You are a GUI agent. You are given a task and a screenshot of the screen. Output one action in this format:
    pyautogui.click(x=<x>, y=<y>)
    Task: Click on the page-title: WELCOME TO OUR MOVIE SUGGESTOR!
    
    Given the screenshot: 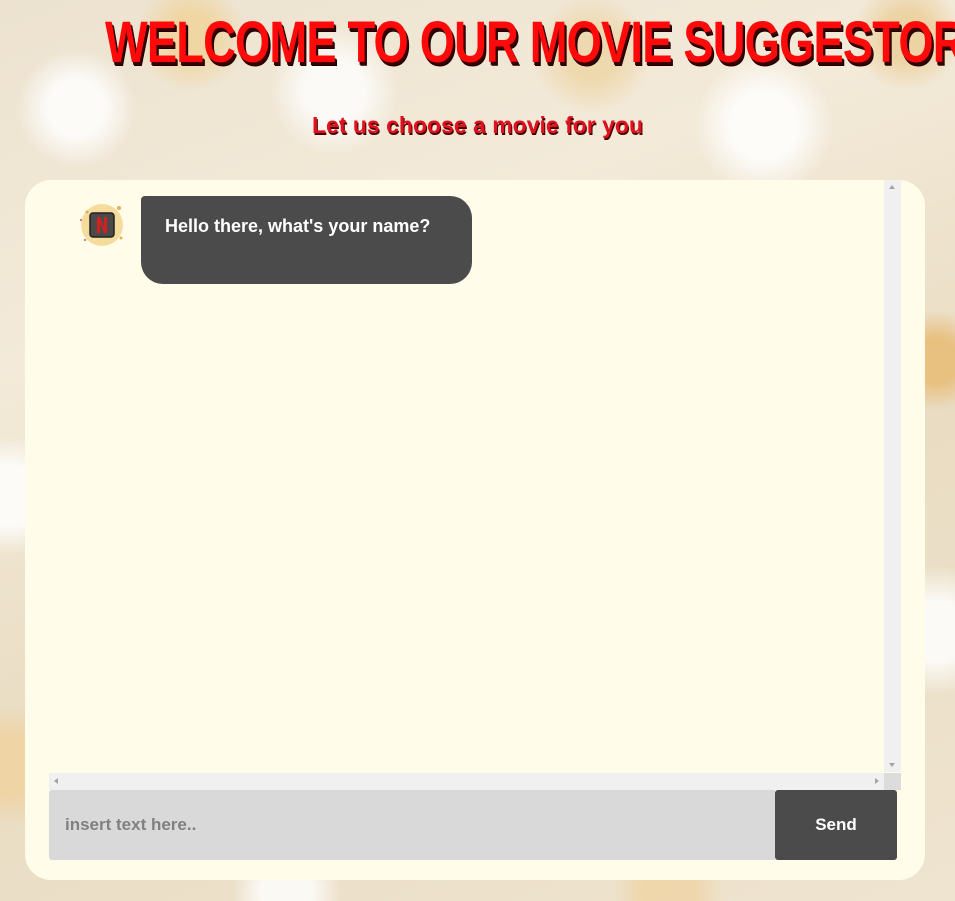 What is the action you would take?
    pyautogui.click(x=529, y=42)
    